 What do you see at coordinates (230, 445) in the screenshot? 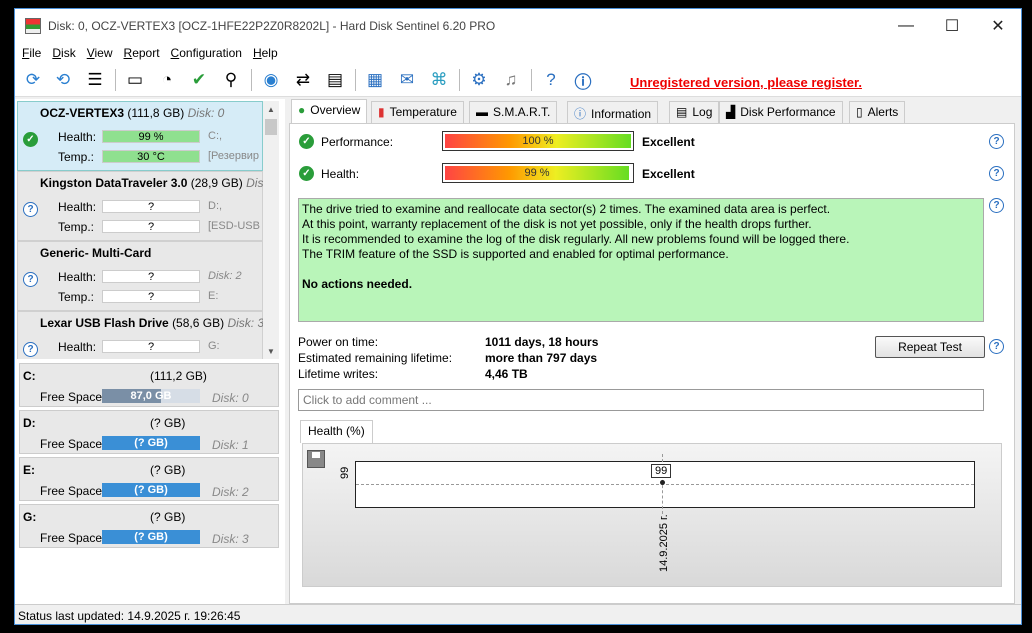
I see `partition-disk: Disk: 1` at bounding box center [230, 445].